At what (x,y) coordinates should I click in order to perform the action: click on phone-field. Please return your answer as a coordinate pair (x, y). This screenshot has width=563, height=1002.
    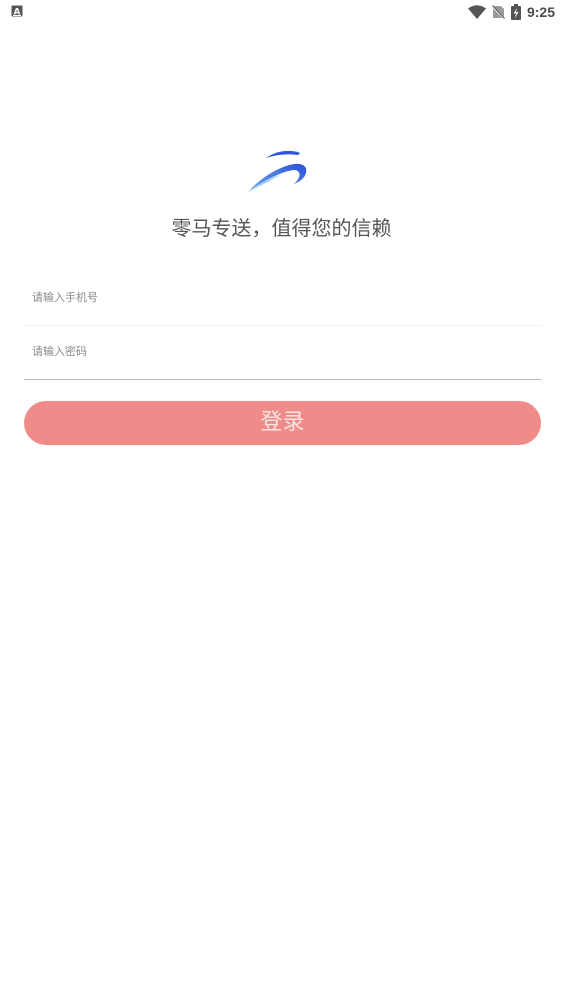
    Looking at the image, I should click on (282, 298).